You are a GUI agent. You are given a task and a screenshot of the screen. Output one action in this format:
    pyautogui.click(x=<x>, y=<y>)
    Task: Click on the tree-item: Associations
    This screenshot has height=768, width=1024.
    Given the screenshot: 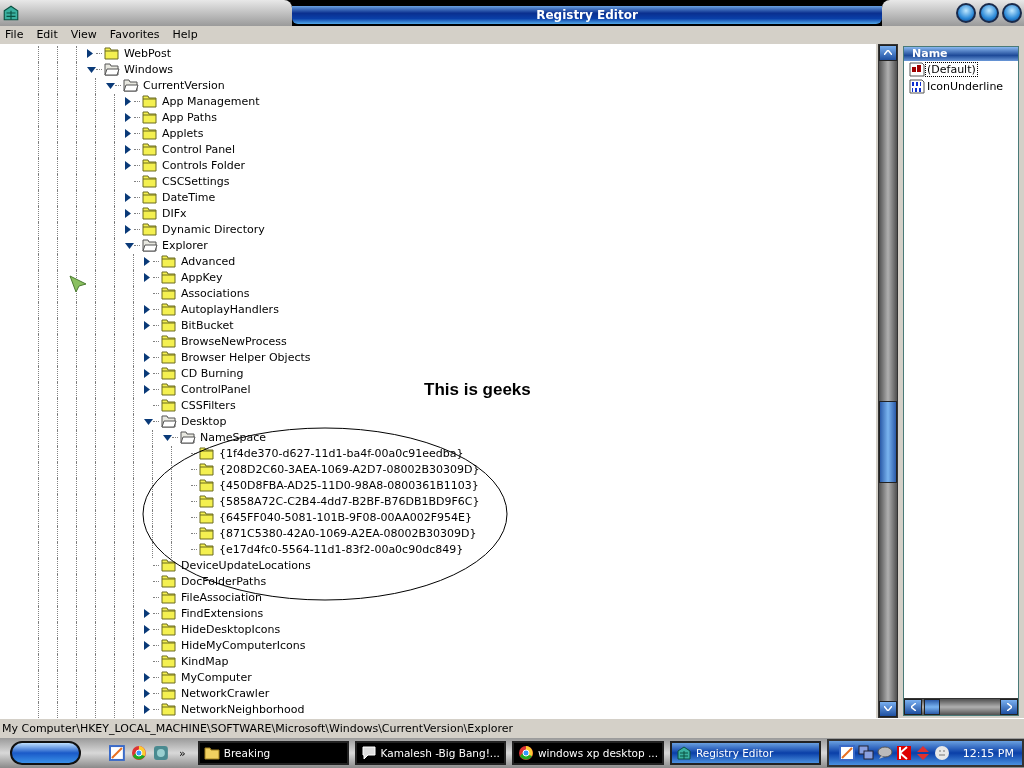 What is the action you would take?
    pyautogui.click(x=215, y=294)
    